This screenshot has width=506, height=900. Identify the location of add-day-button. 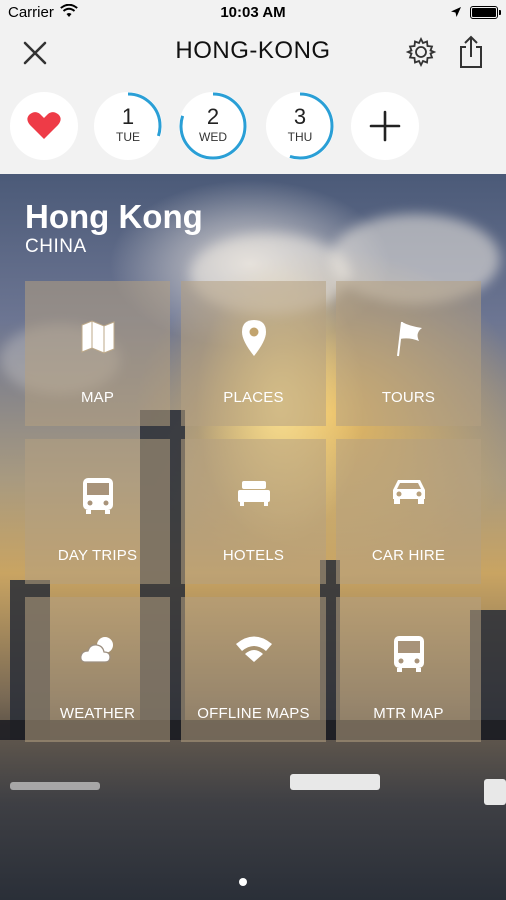
(385, 126).